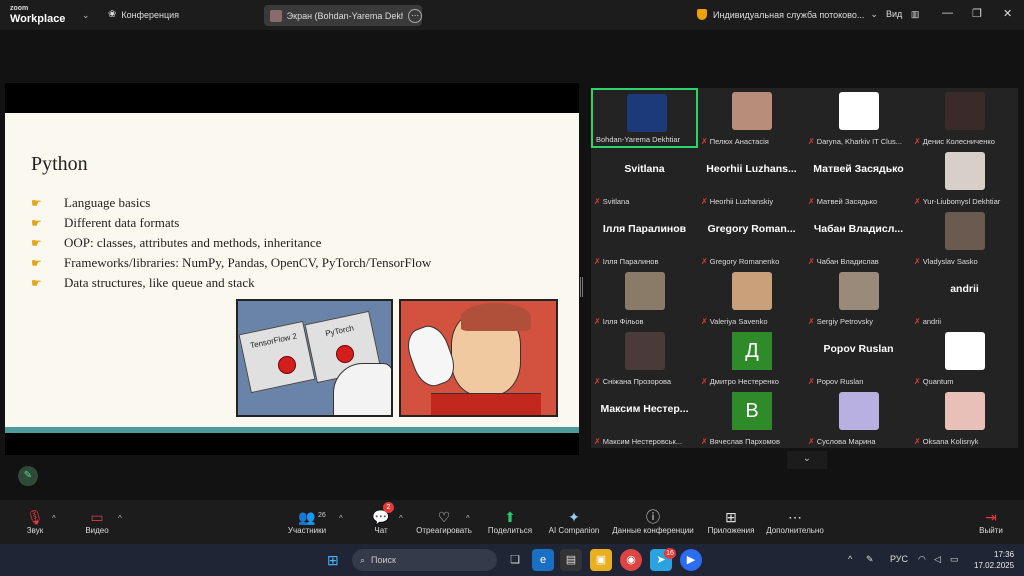 The image size is (1024, 576). Describe the element at coordinates (858, 178) in the screenshot. I see `participant-tile: Матвей Засядько ✗ Матвей Засядько` at that location.